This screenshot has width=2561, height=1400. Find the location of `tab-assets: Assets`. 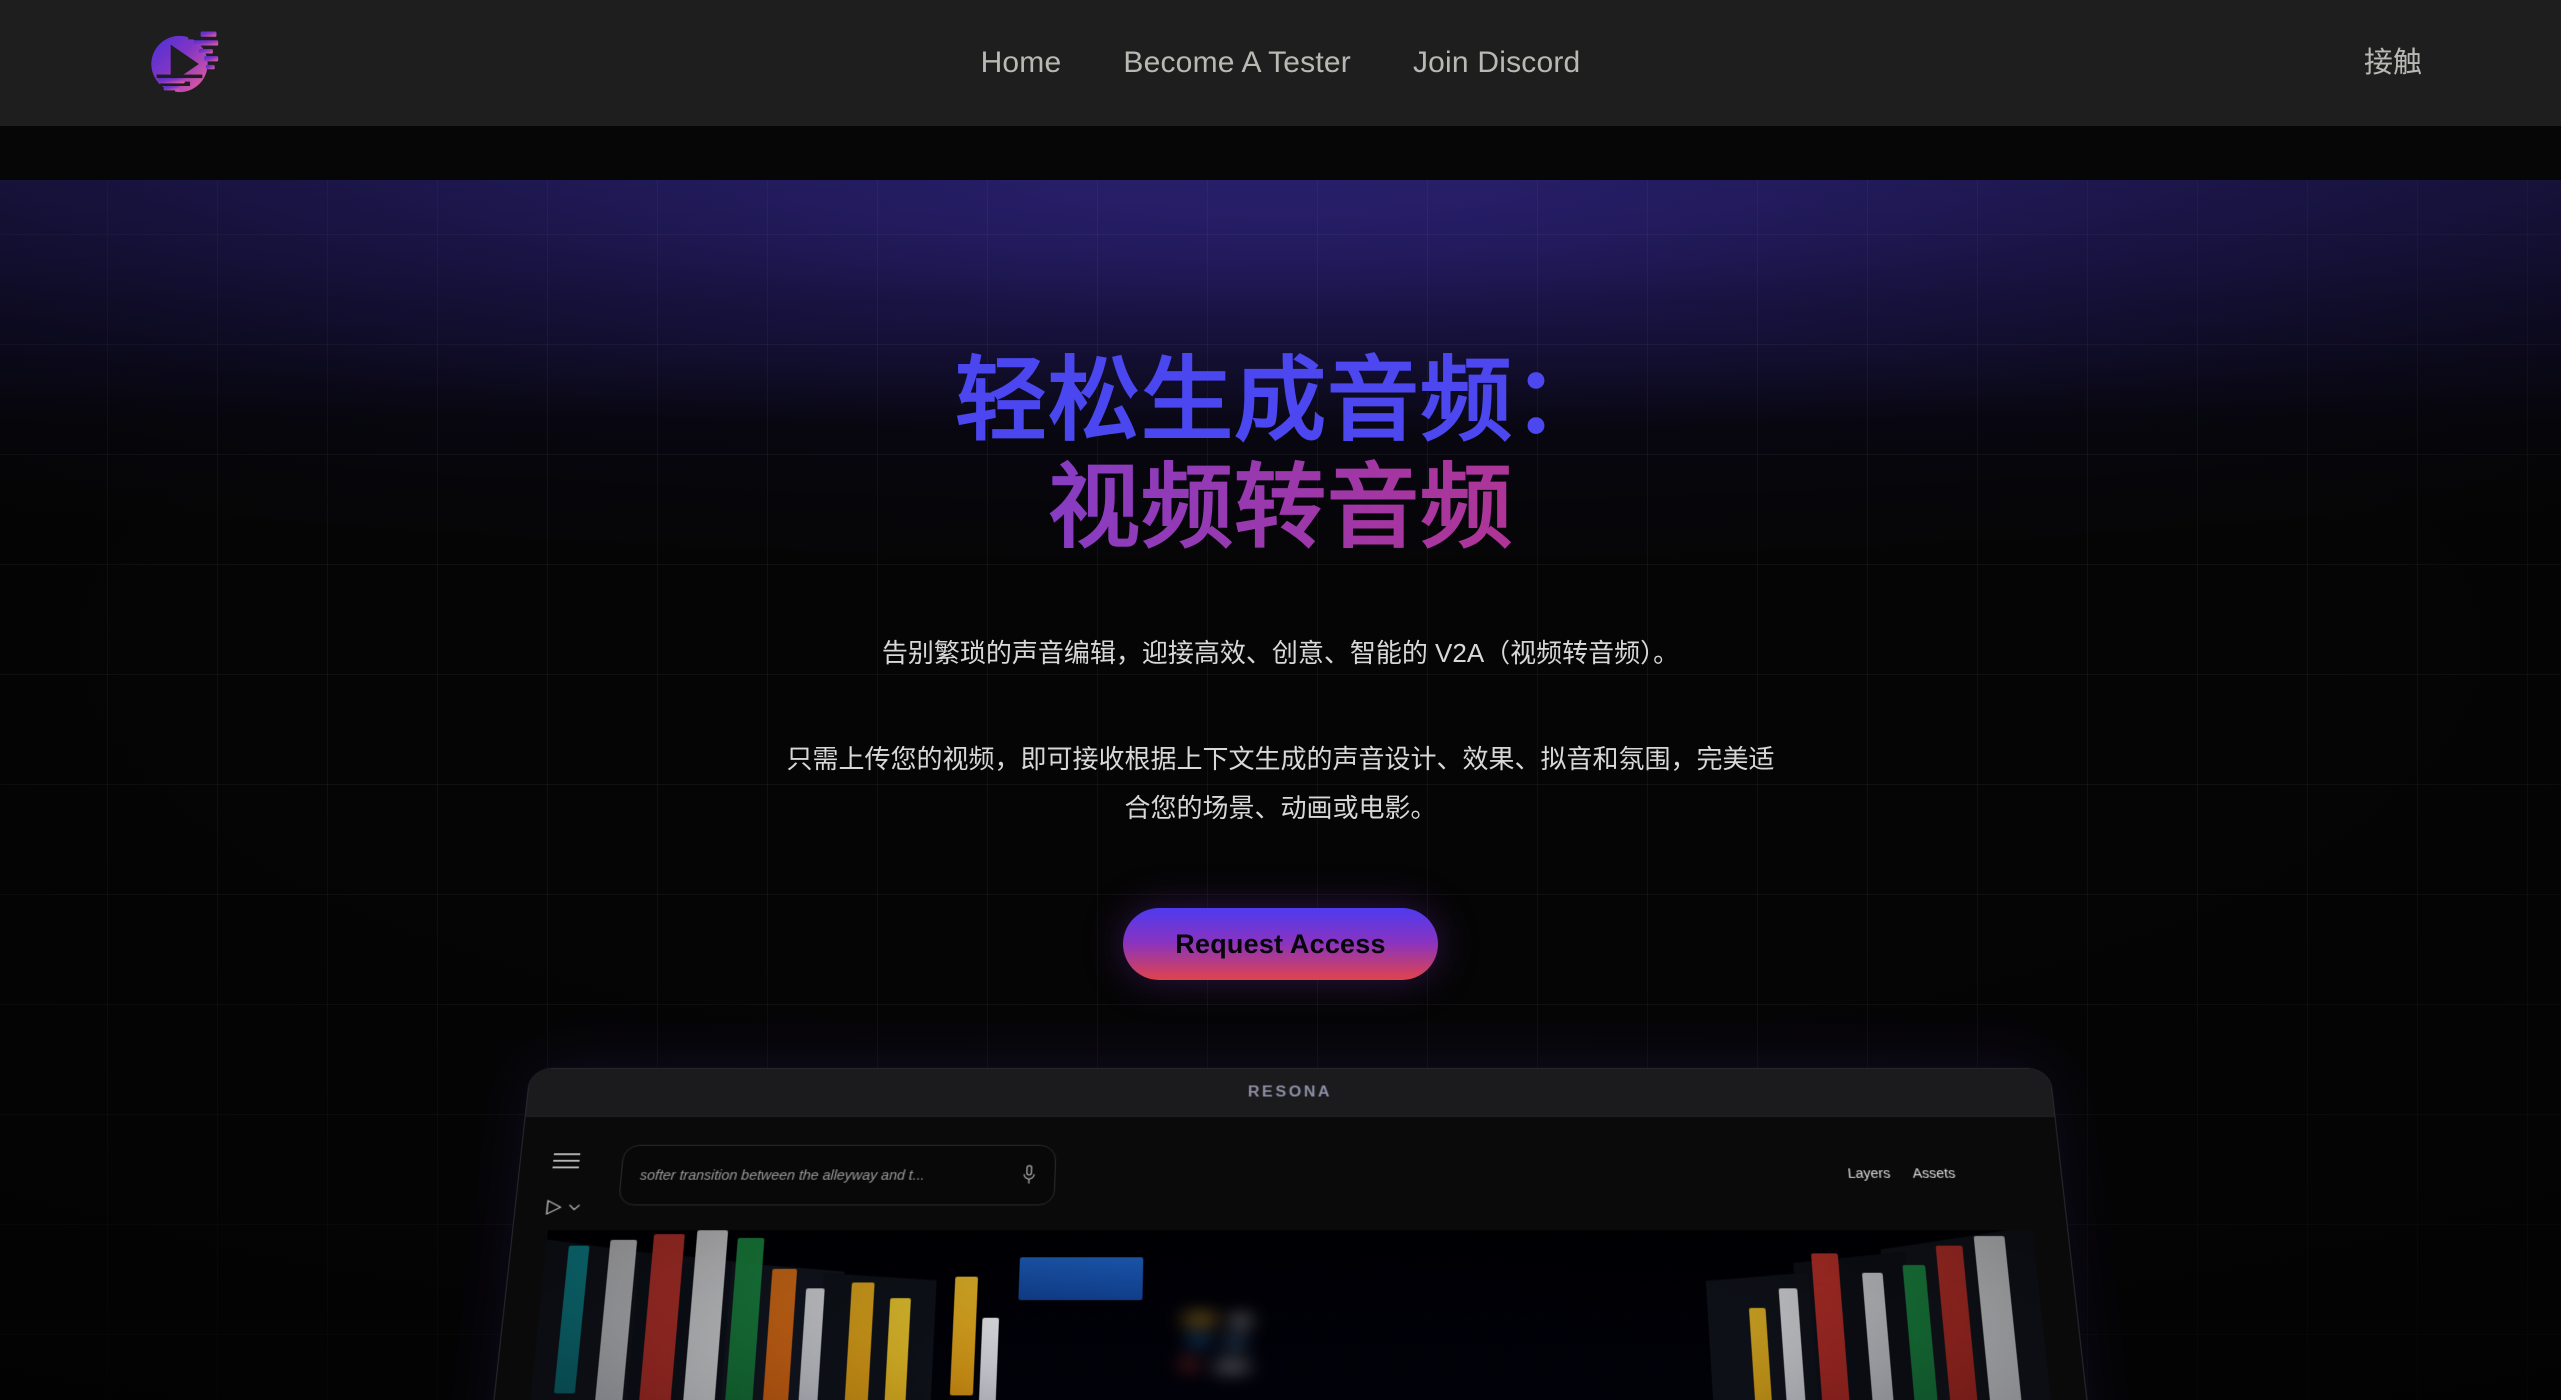

tab-assets: Assets is located at coordinates (1934, 1173).